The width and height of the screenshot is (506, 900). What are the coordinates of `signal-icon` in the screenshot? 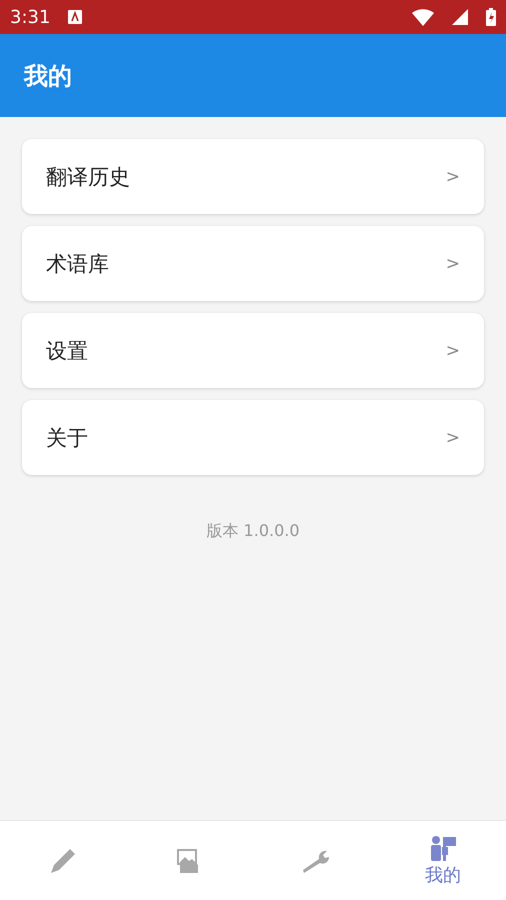 It's located at (460, 17).